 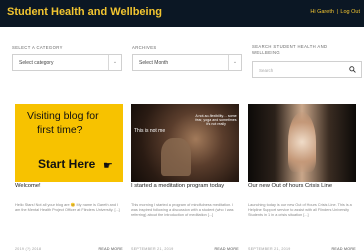 What do you see at coordinates (154, 63) in the screenshot?
I see `archives-select-value: Select Month` at bounding box center [154, 63].